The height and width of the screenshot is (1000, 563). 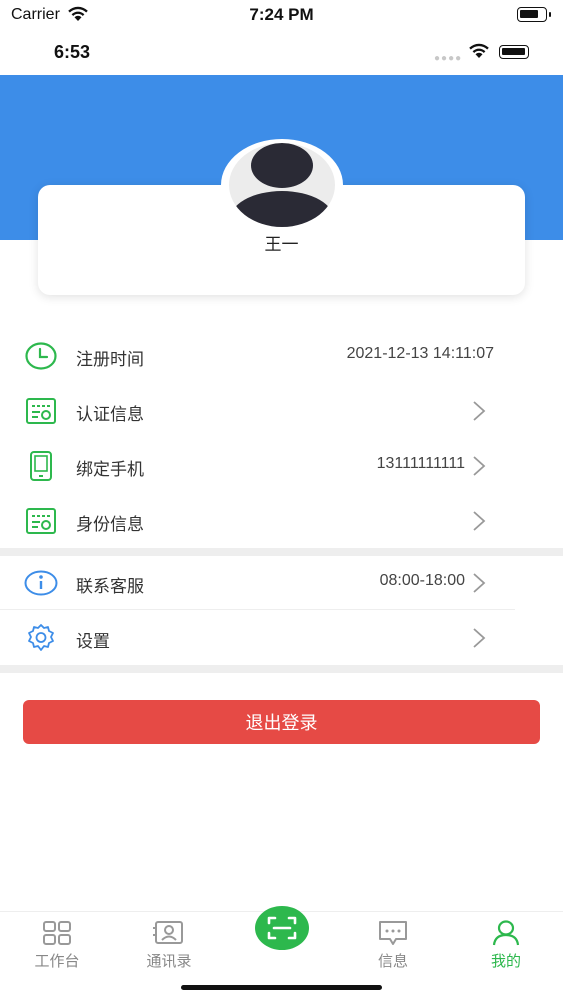 What do you see at coordinates (281, 410) in the screenshot?
I see `list-item-certification: 认证信息` at bounding box center [281, 410].